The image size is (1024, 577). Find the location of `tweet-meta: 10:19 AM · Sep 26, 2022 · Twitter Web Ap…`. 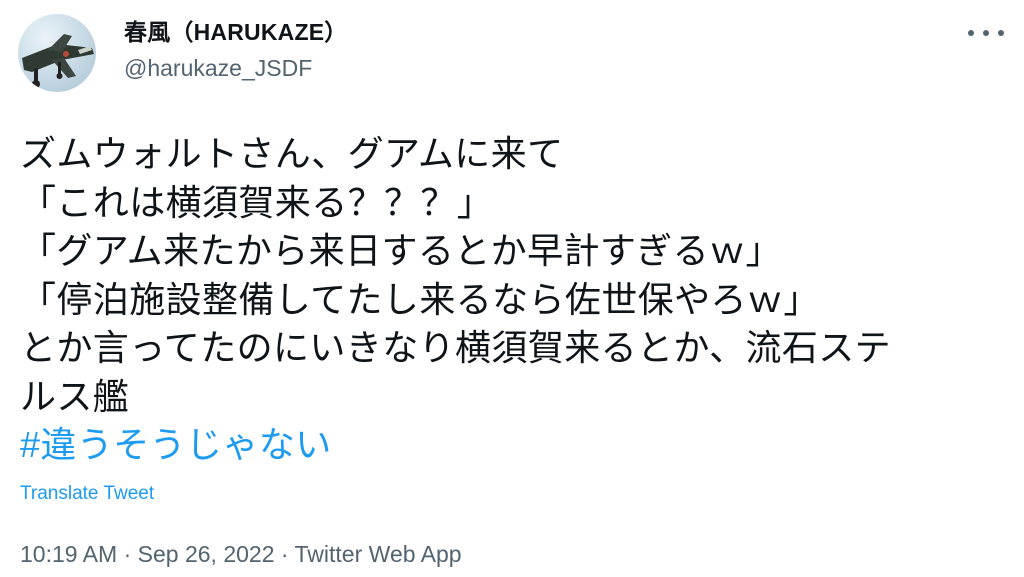

tweet-meta: 10:19 AM · Sep 26, 2022 · Twitter Web Ap… is located at coordinates (241, 554).